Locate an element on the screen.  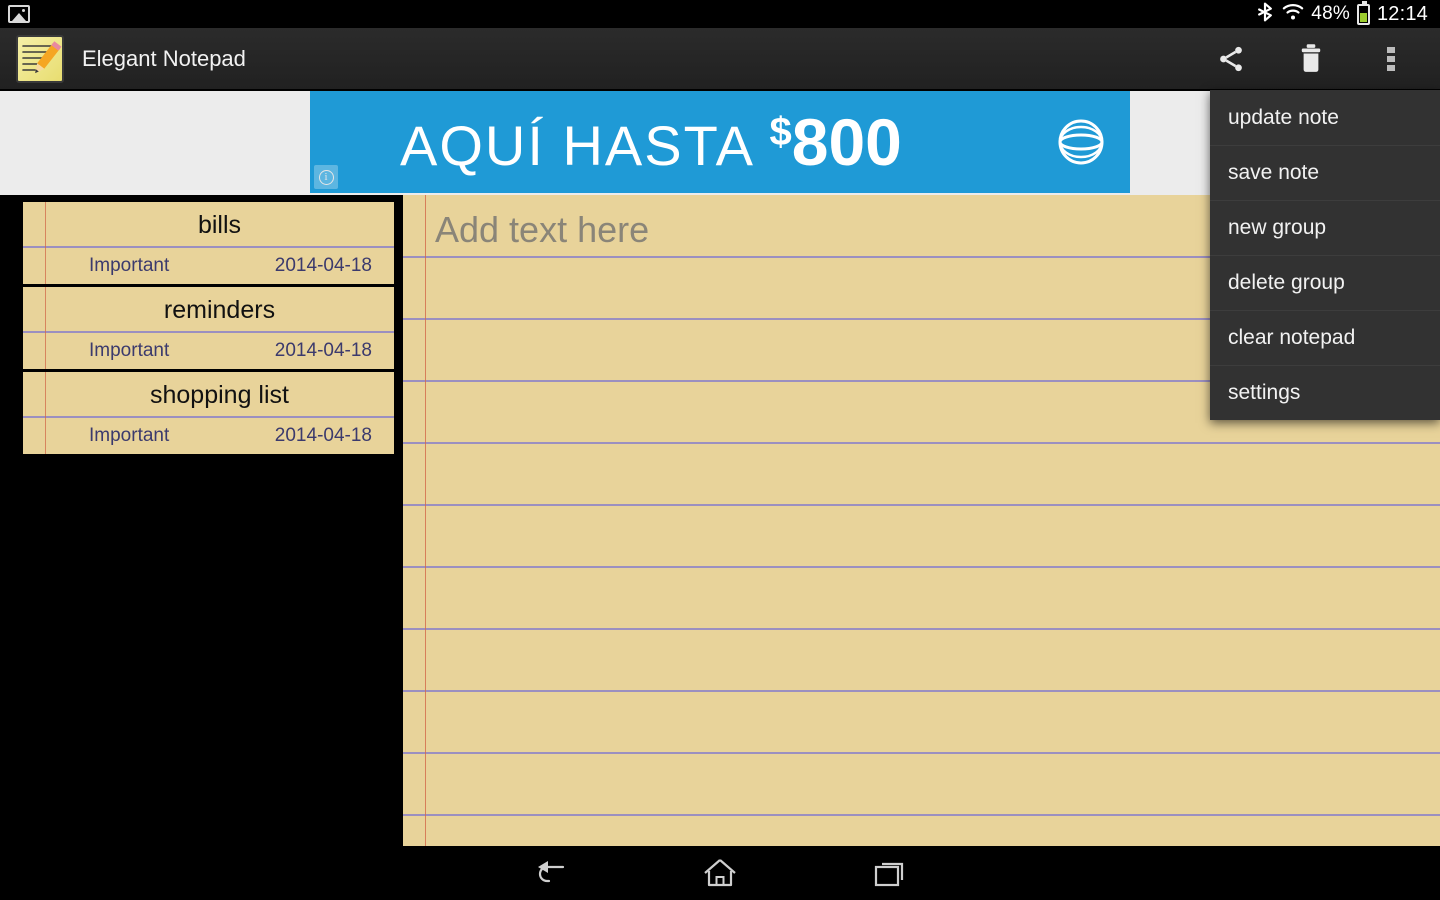
advertisement-banner: AQUÍ HASTA $800 i is located at coordinates (720, 142).